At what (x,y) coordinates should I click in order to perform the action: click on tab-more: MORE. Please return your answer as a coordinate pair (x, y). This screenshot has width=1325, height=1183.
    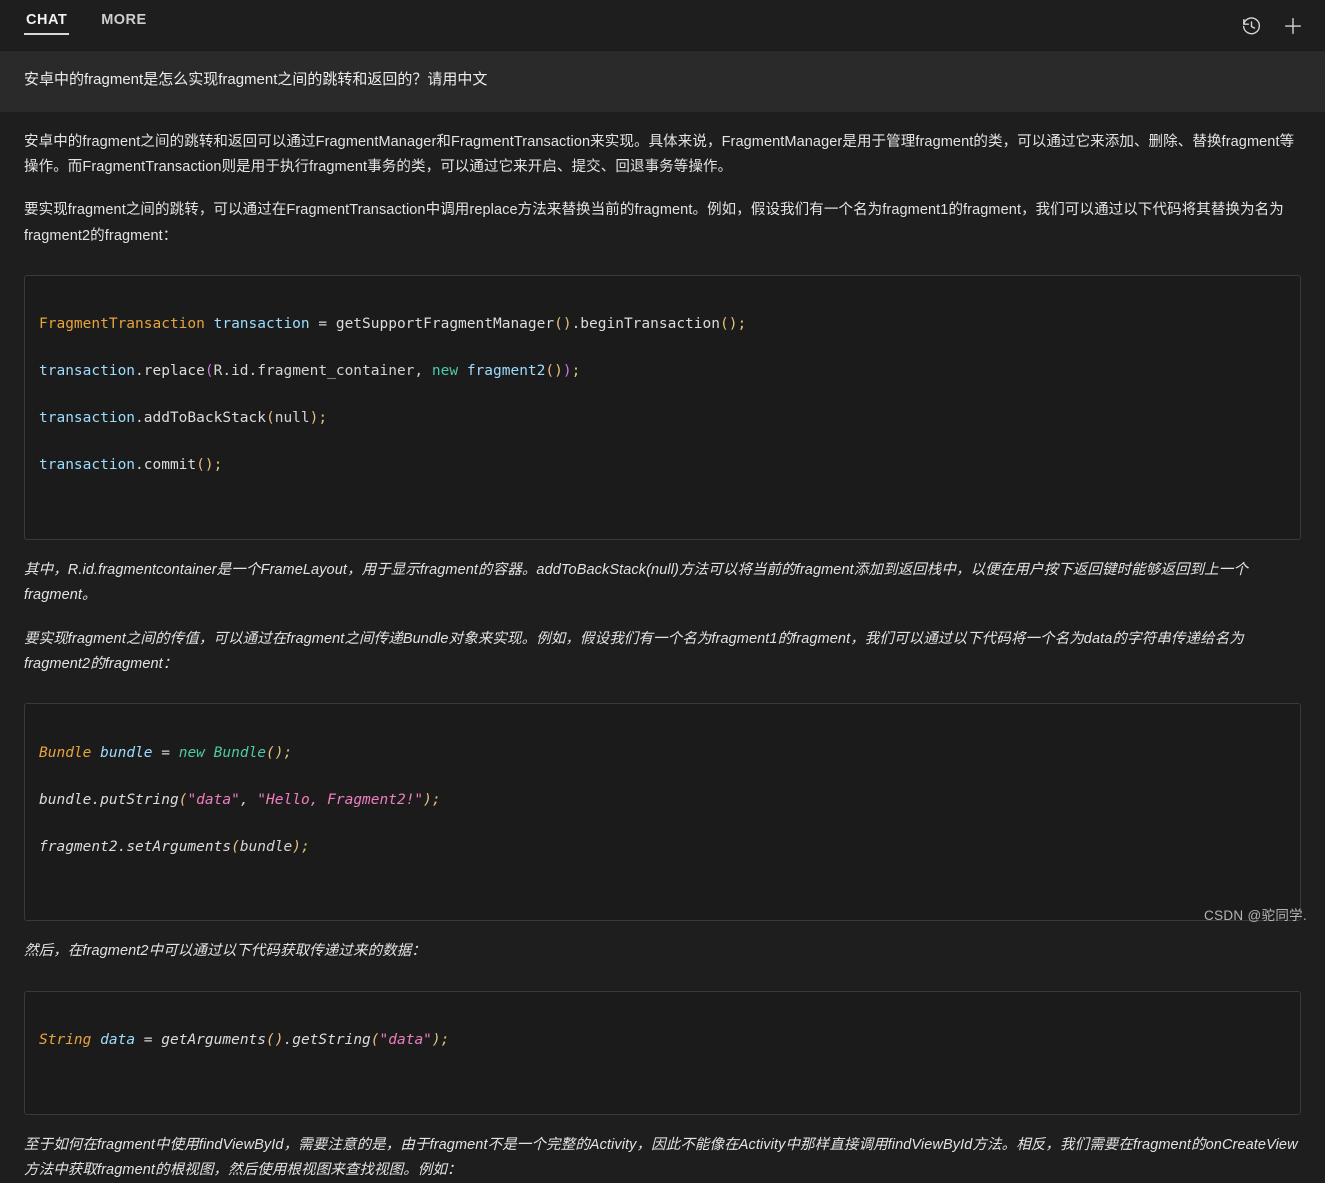
    Looking at the image, I should click on (124, 24).